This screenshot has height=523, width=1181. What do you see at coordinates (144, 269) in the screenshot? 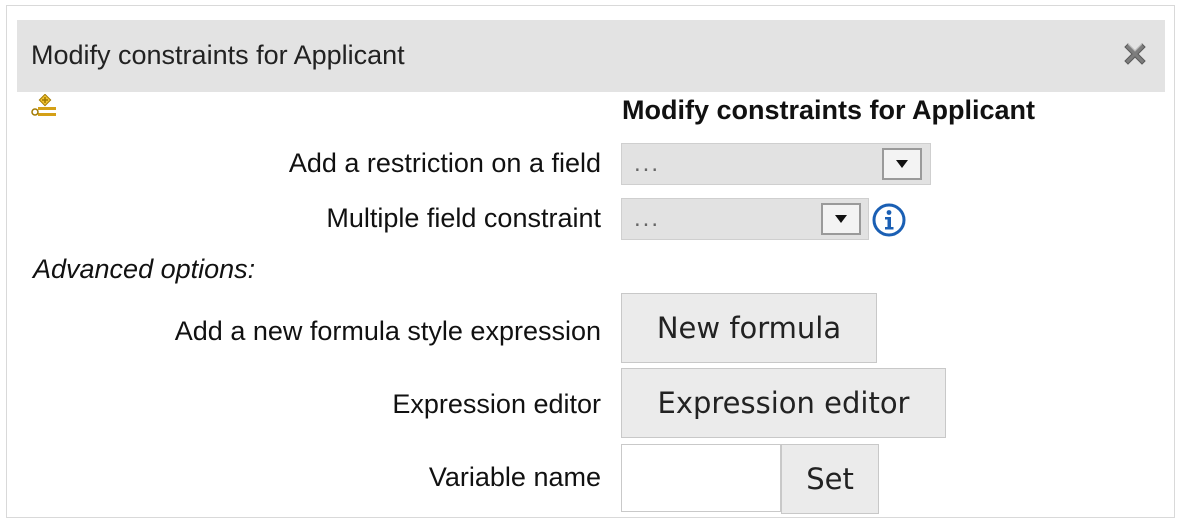
I see `advanced-options-label: Advanced options:` at bounding box center [144, 269].